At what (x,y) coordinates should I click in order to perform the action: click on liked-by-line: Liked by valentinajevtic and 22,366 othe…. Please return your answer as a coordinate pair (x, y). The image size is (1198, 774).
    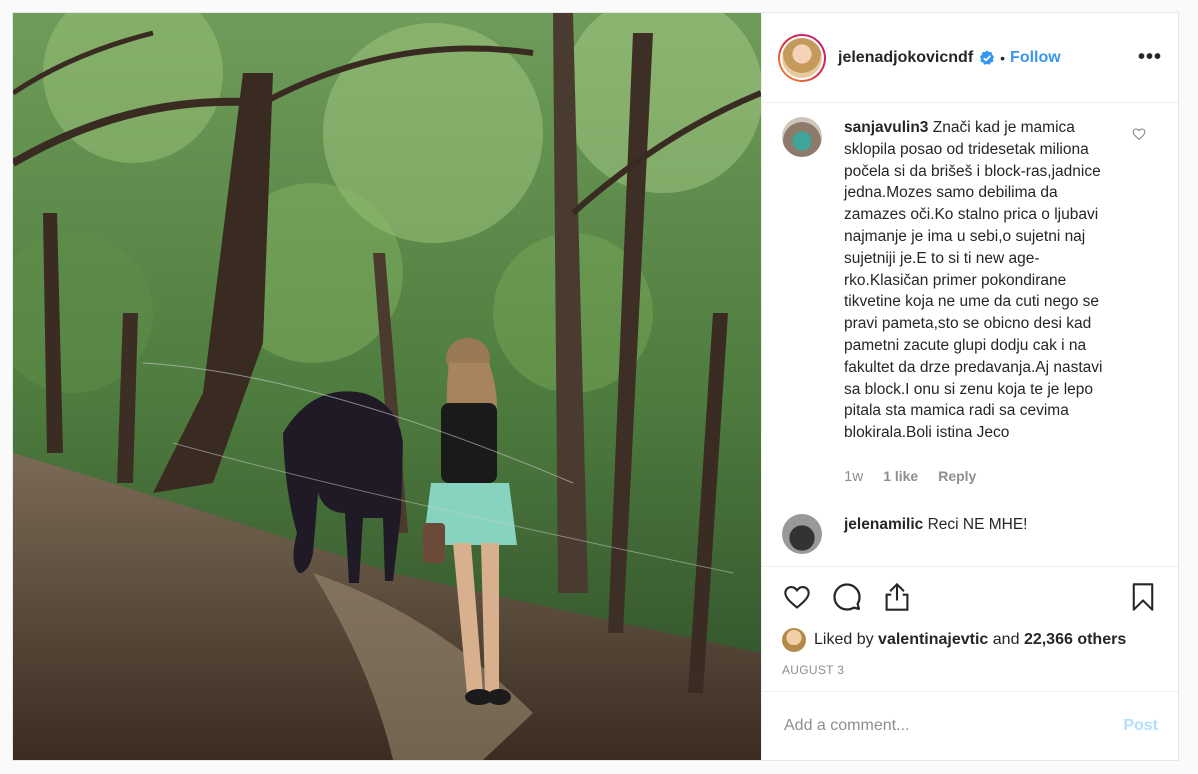
    Looking at the image, I should click on (970, 640).